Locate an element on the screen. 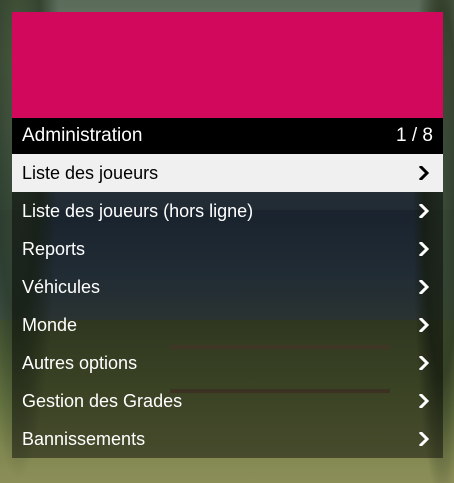 The image size is (454, 483). menu-counter: 1 / 8 is located at coordinates (414, 135).